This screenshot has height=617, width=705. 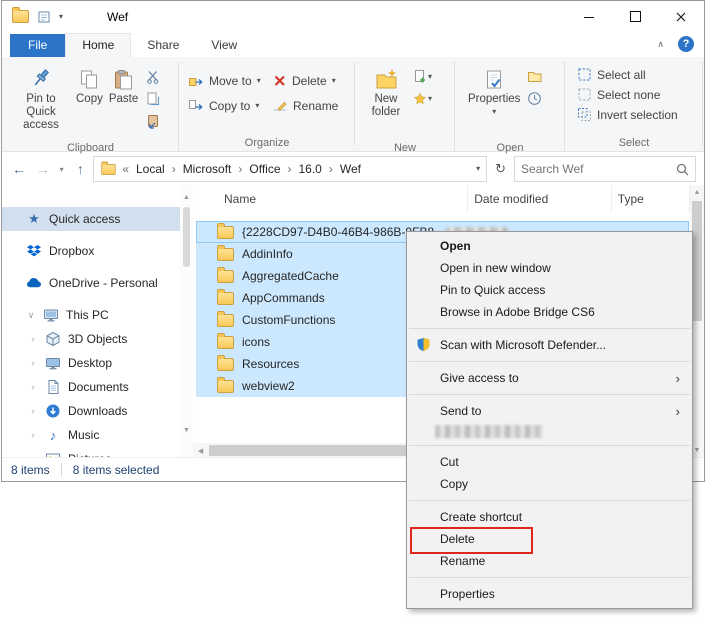 What do you see at coordinates (53, 339) in the screenshot?
I see `cube-icon` at bounding box center [53, 339].